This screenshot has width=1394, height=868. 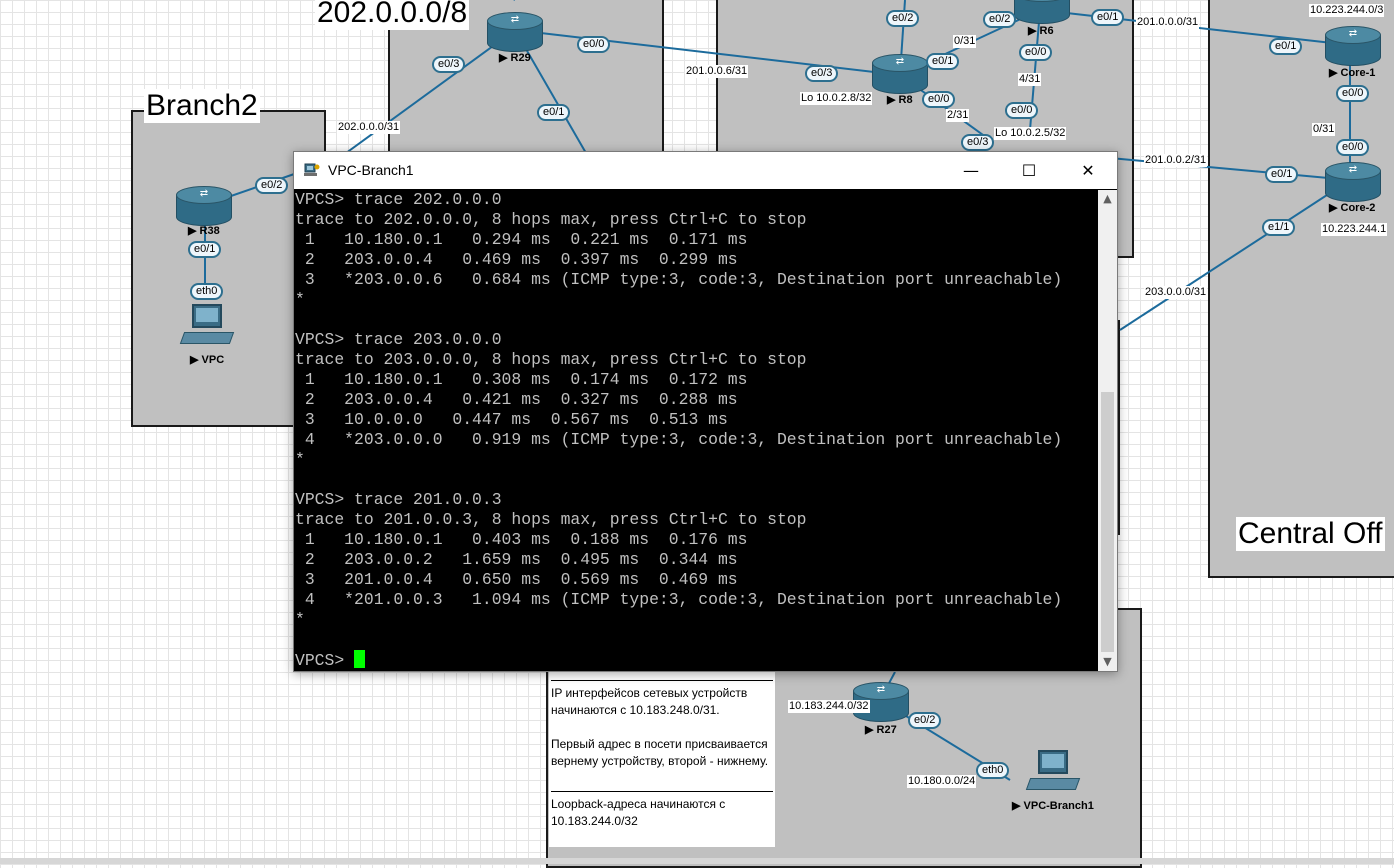 I want to click on if-r6-e0-1: e0/1, so click(x=1108, y=17).